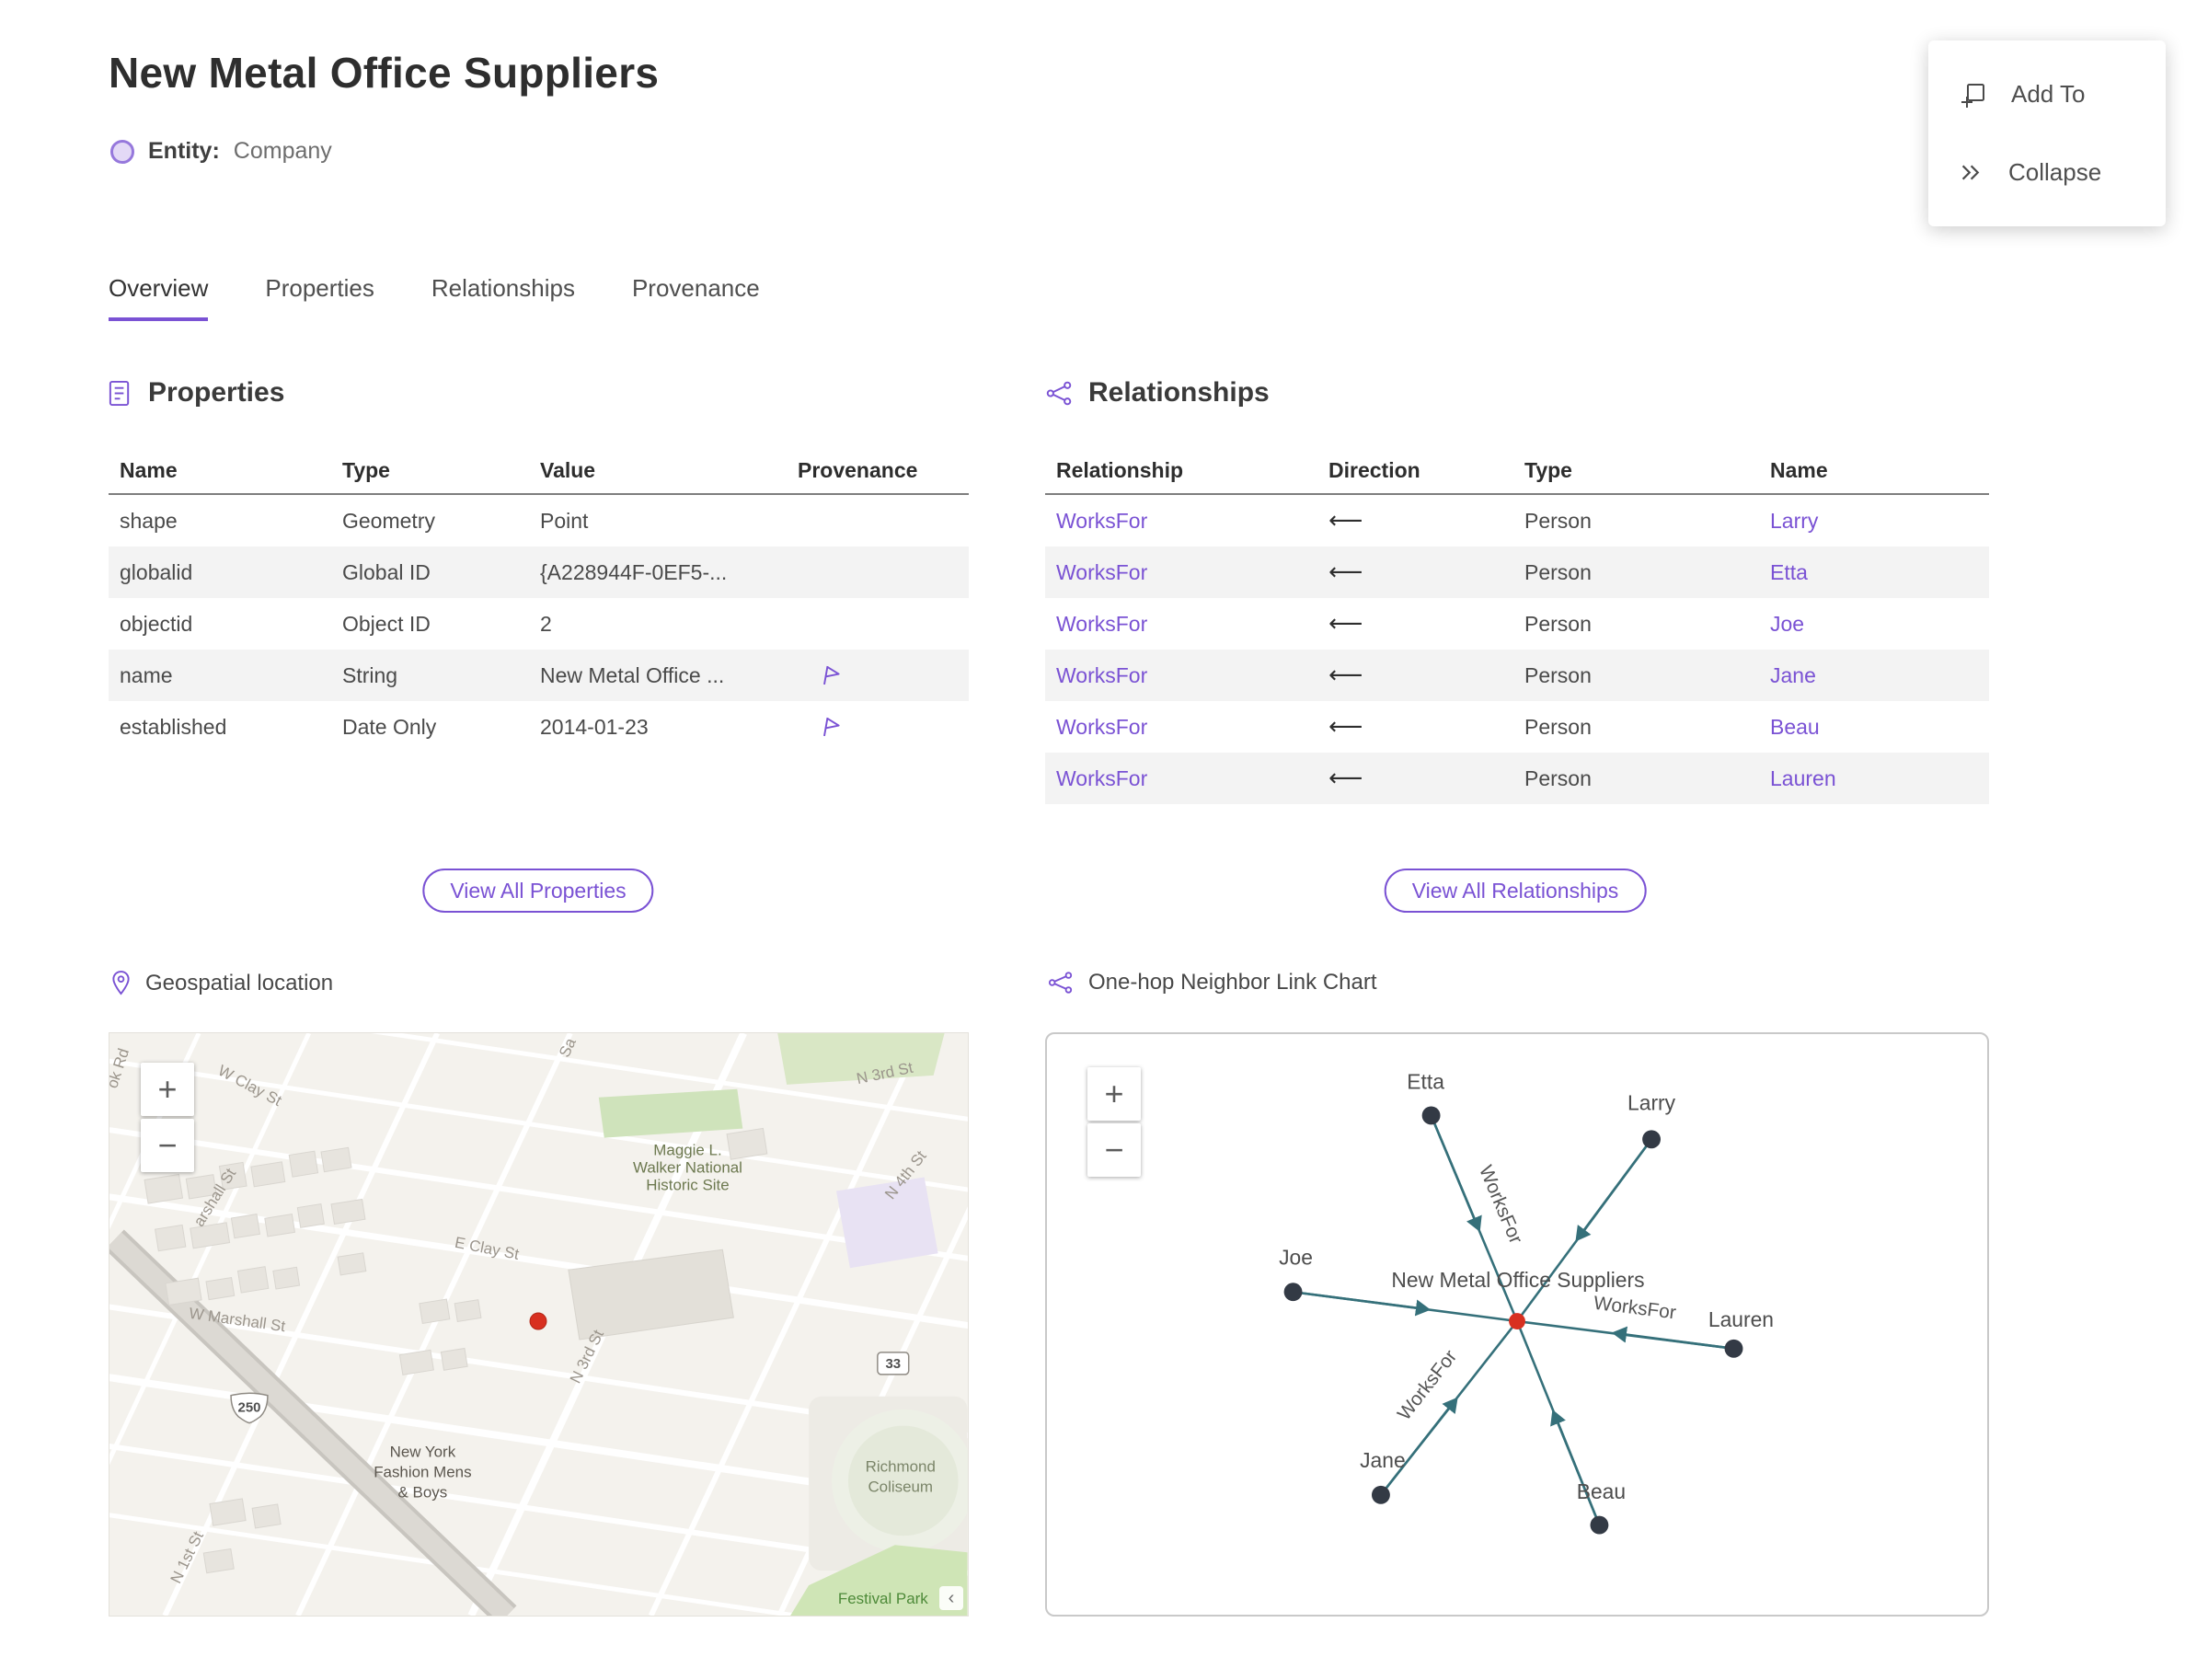 The height and width of the screenshot is (1680, 2208). Describe the element at coordinates (1874, 624) in the screenshot. I see `related-entity-link: Joe` at that location.